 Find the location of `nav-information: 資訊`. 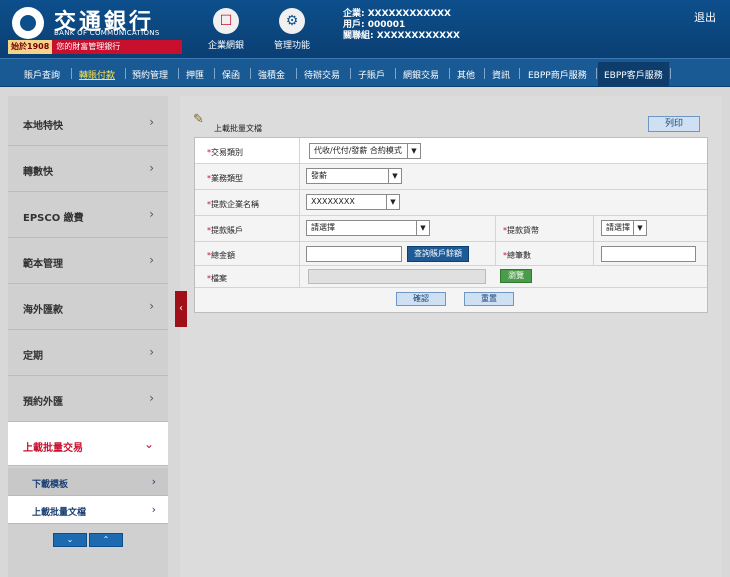

nav-information: 資訊 is located at coordinates (501, 74).